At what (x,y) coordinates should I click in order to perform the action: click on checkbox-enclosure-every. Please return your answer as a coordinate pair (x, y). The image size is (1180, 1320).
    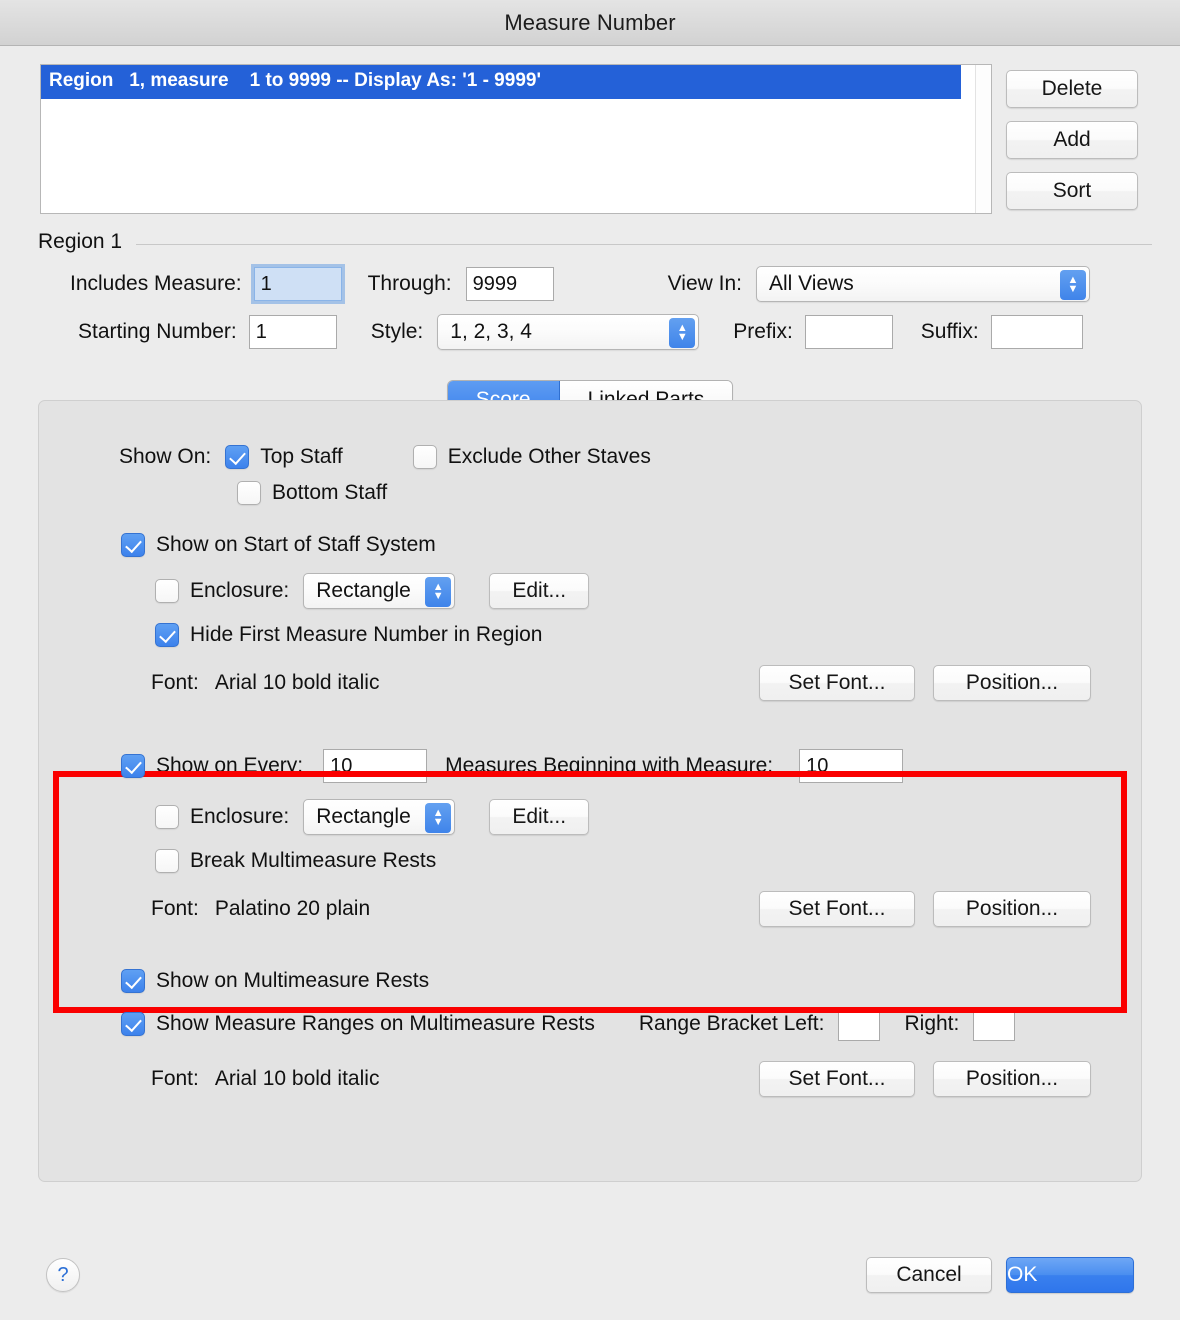
    Looking at the image, I should click on (167, 817).